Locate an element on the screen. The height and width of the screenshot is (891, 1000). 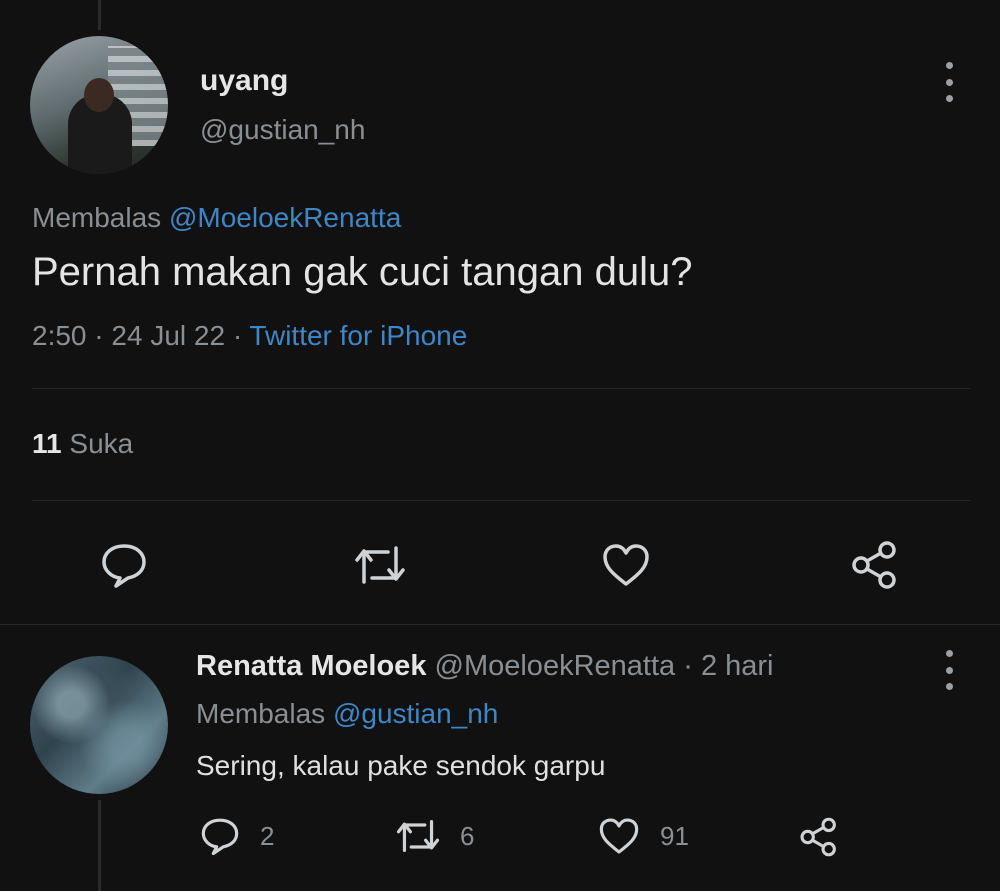
reply-avatar is located at coordinates (99, 725).